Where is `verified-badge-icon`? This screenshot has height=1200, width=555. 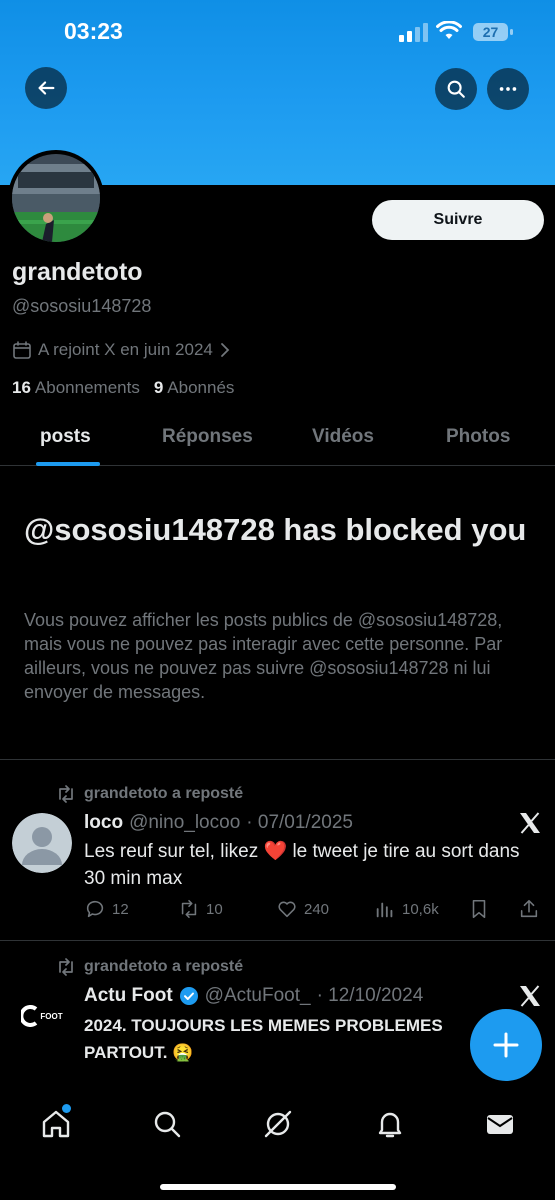 verified-badge-icon is located at coordinates (188, 996).